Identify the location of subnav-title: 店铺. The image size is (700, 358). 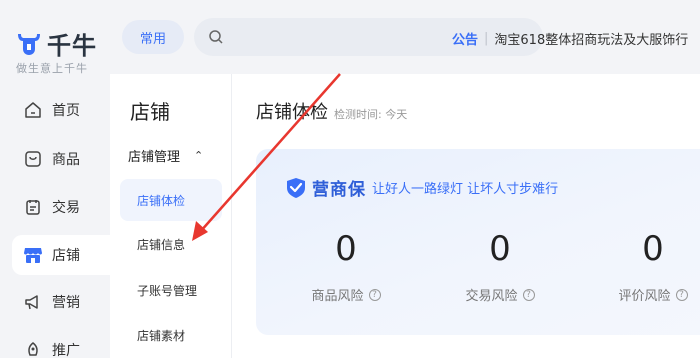
(150, 112).